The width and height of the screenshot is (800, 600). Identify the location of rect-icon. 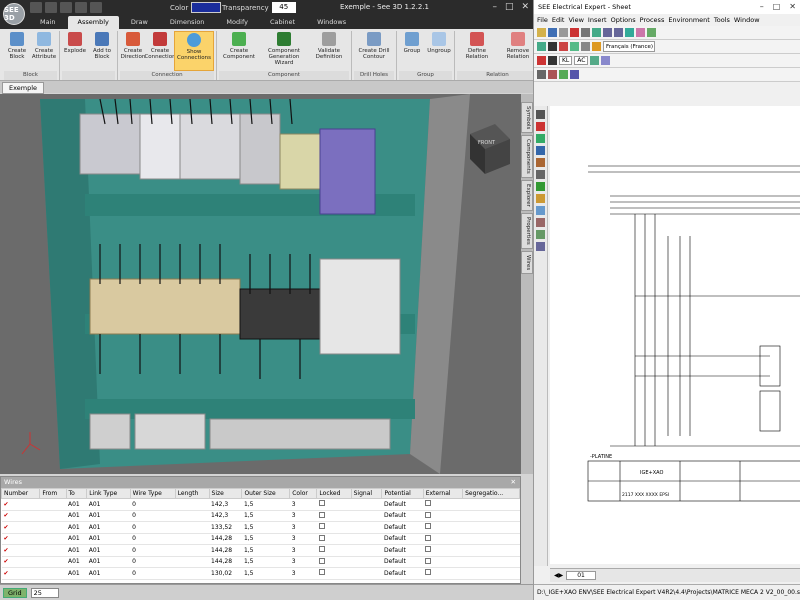
(540, 222).